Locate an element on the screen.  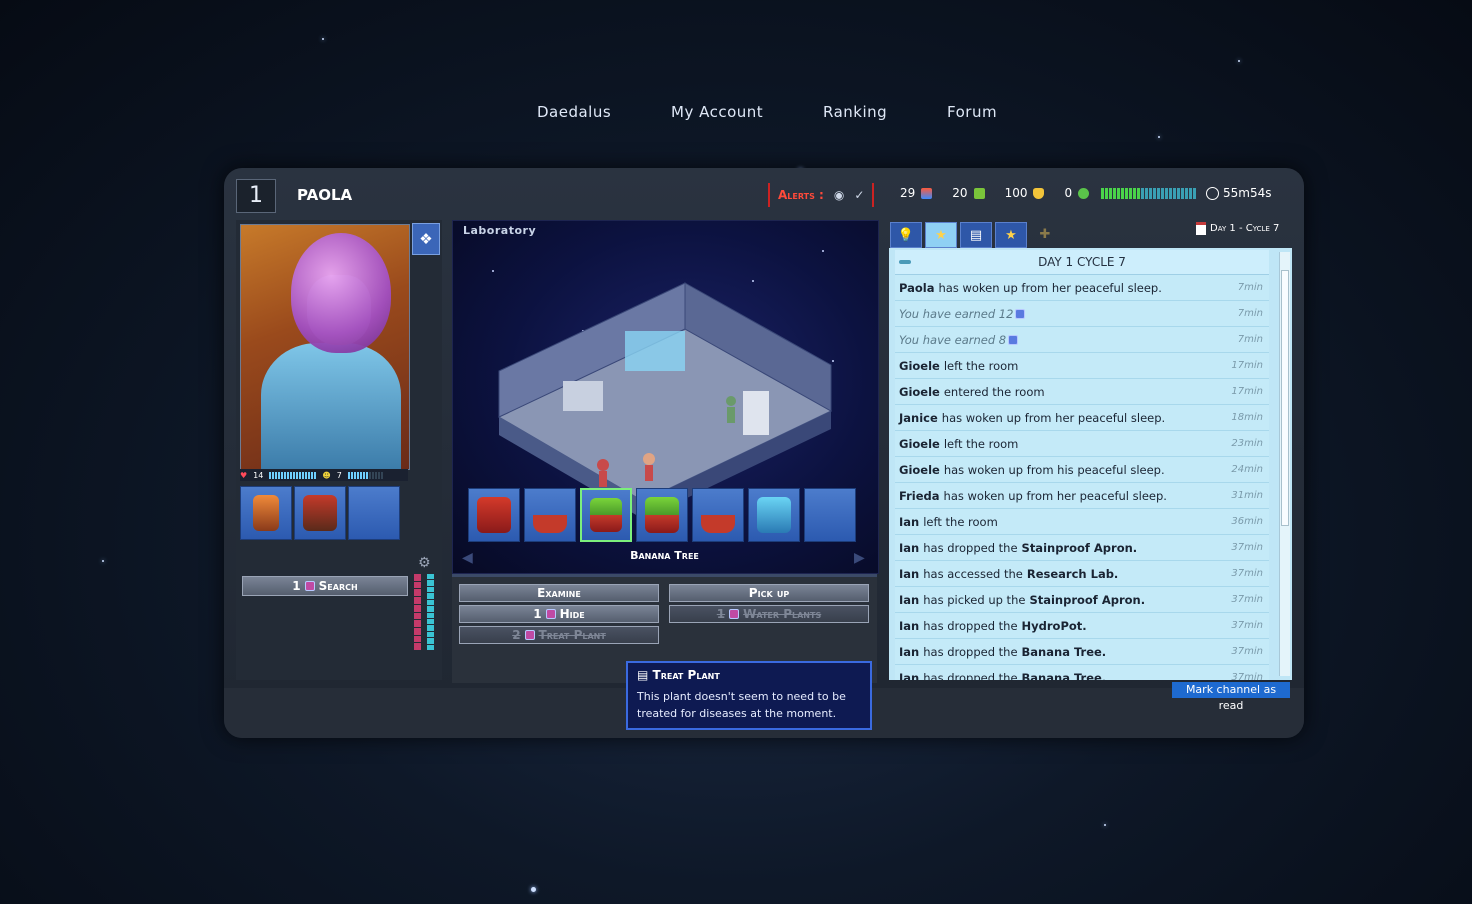
lightbulb-icon: 💡 is located at coordinates (906, 235).